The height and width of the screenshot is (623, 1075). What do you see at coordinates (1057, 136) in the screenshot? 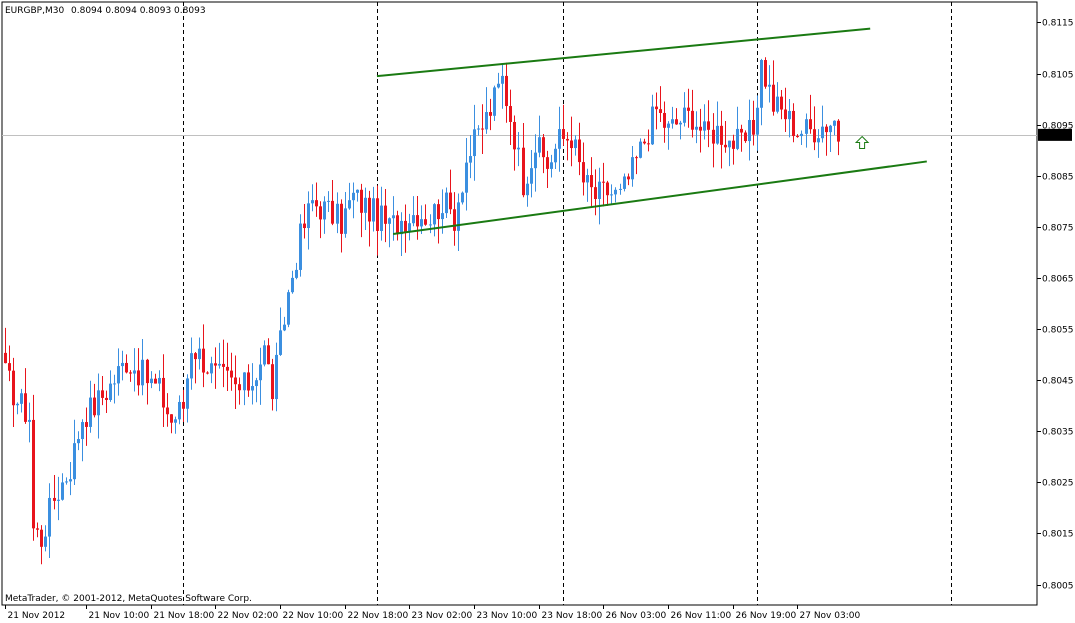
I see `current-price-label: 0.8093` at bounding box center [1057, 136].